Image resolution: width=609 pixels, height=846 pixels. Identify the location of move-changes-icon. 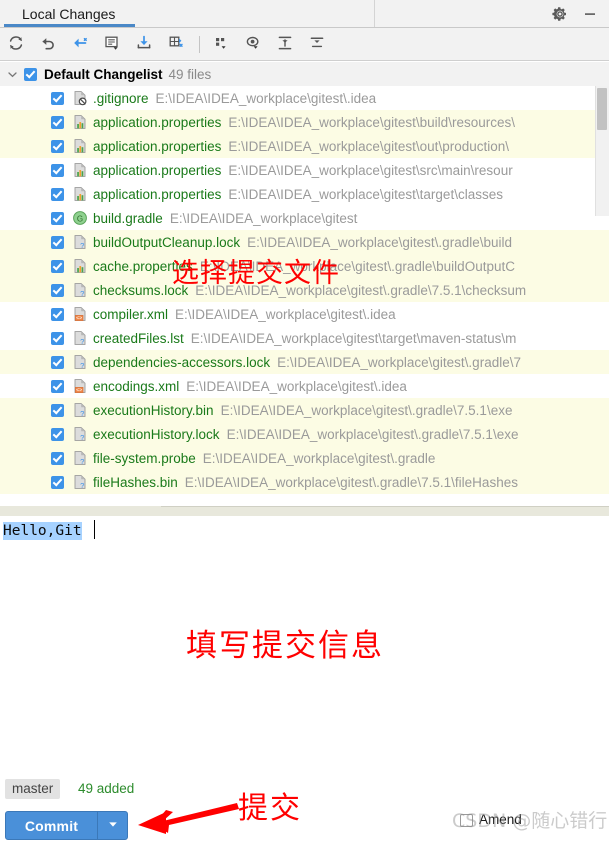
(176, 45).